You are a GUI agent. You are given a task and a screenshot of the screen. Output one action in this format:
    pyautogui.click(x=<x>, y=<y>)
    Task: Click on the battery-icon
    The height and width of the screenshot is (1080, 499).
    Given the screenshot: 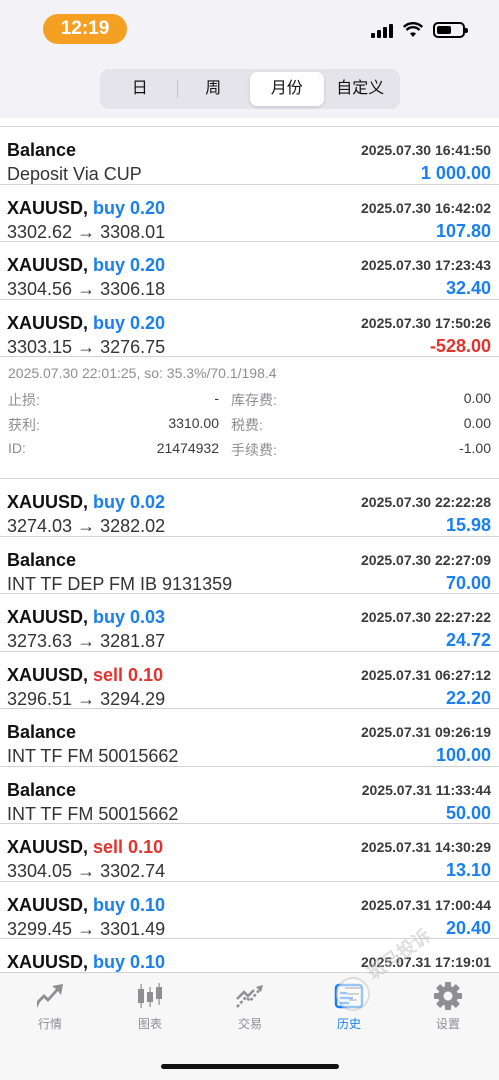 What is the action you would take?
    pyautogui.click(x=450, y=30)
    